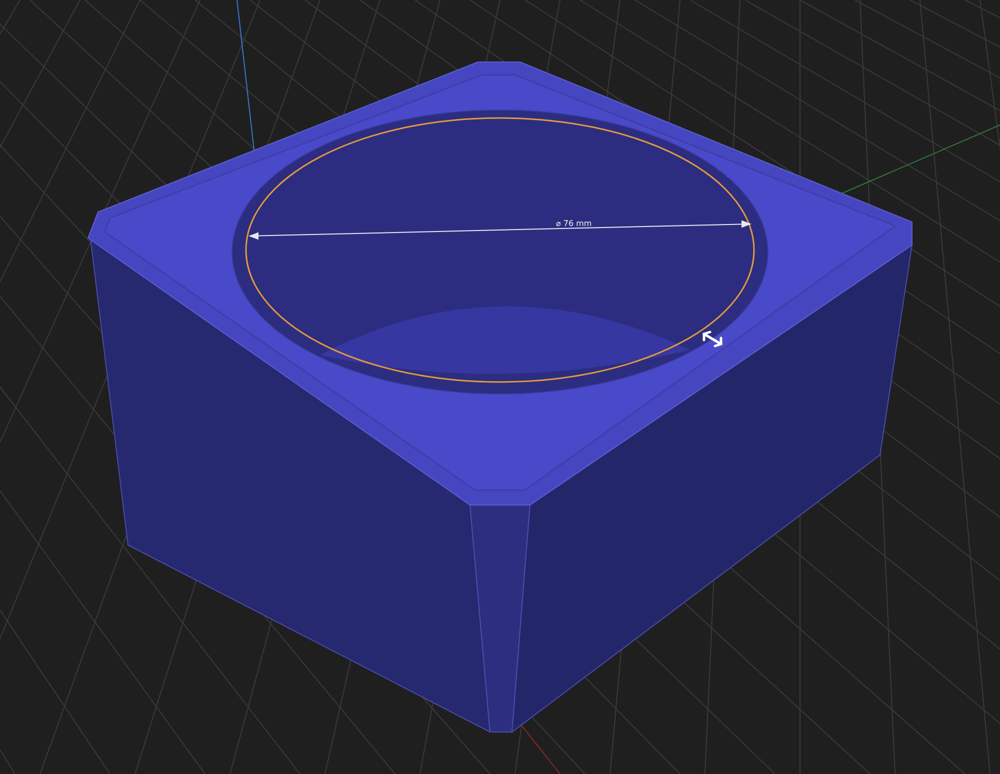 This screenshot has height=774, width=1000. What do you see at coordinates (712, 339) in the screenshot?
I see `resize-cursor-icon` at bounding box center [712, 339].